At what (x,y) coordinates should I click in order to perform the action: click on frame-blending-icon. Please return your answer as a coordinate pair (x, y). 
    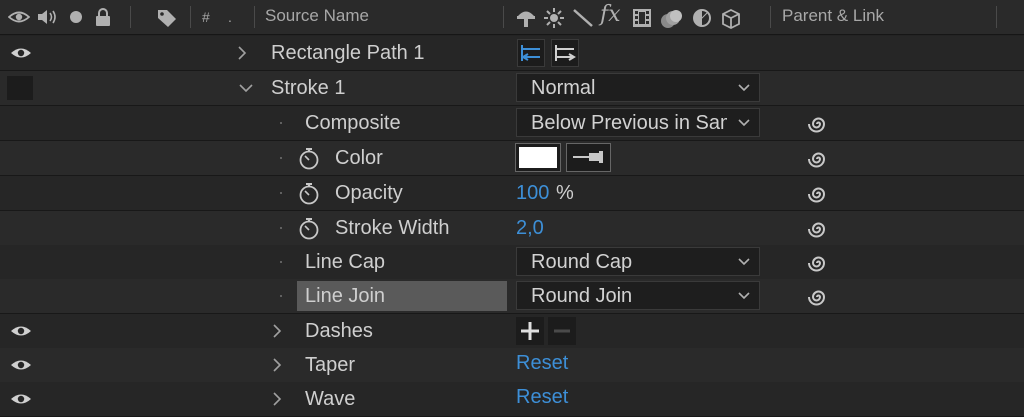
    Looking at the image, I should click on (642, 18).